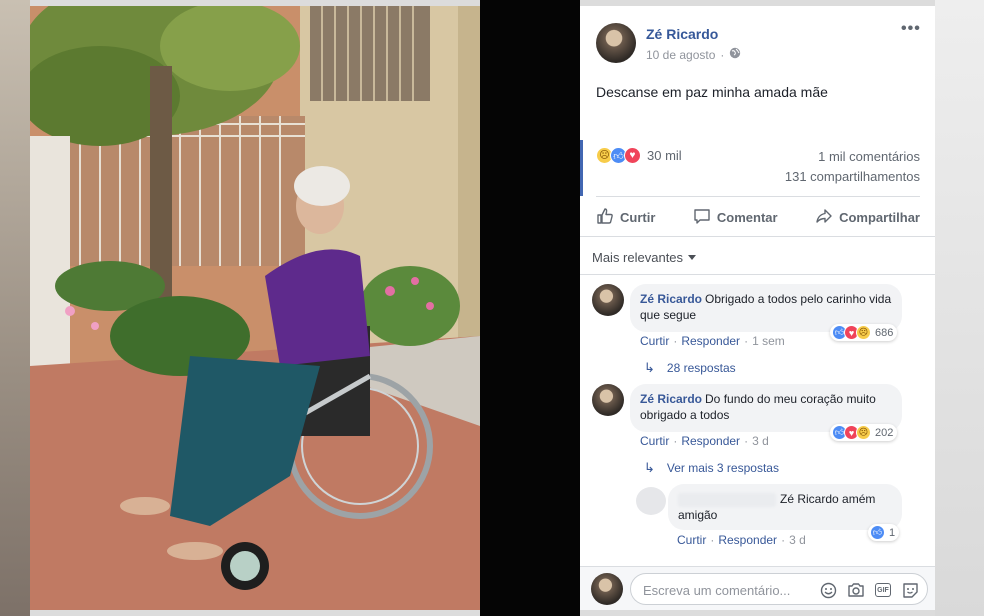 Image resolution: width=984 pixels, height=616 pixels. What do you see at coordinates (884, 432) in the screenshot?
I see `comment-reaction-count: 202` at bounding box center [884, 432].